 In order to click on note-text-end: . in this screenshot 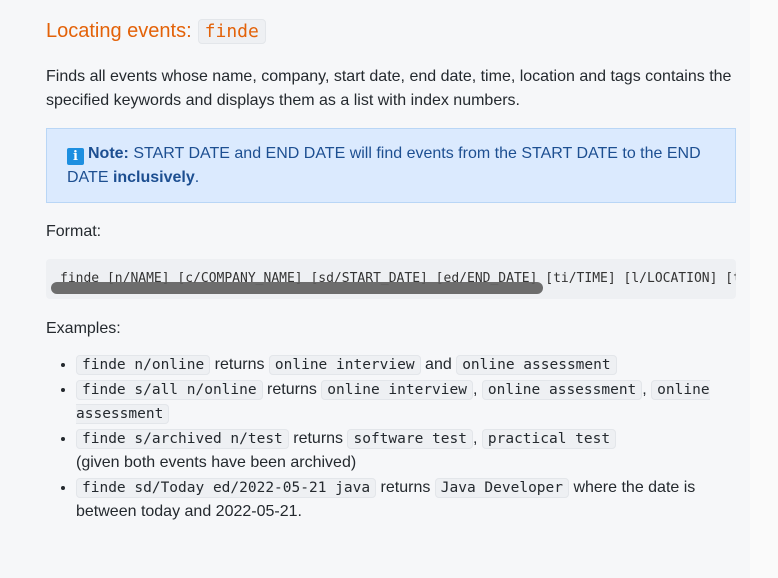, I will do `click(197, 177)`.